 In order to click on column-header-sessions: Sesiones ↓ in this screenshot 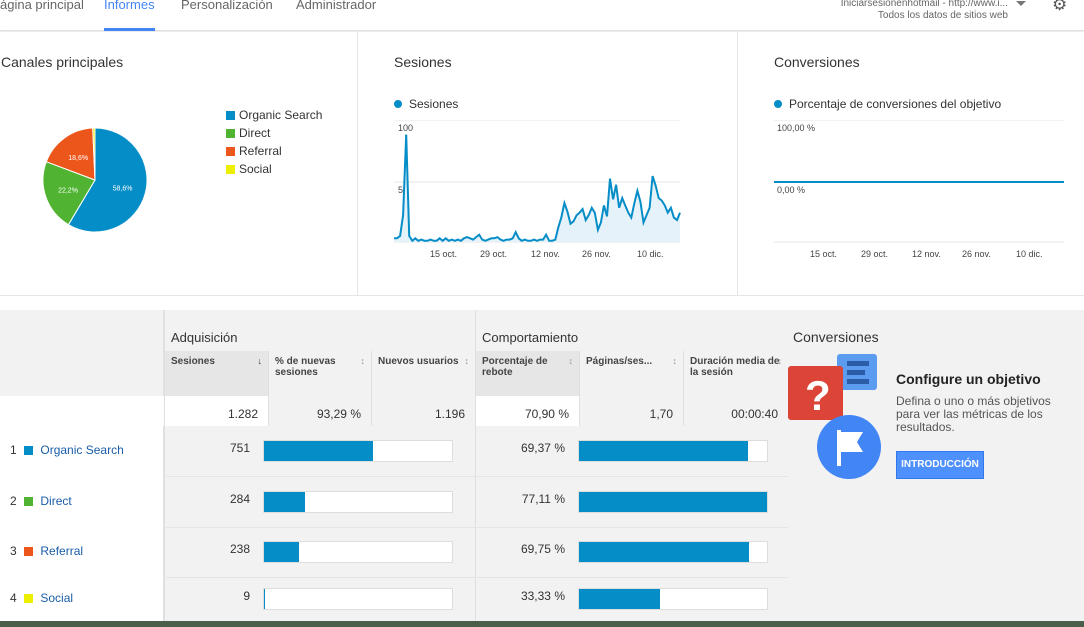, I will do `click(216, 373)`.